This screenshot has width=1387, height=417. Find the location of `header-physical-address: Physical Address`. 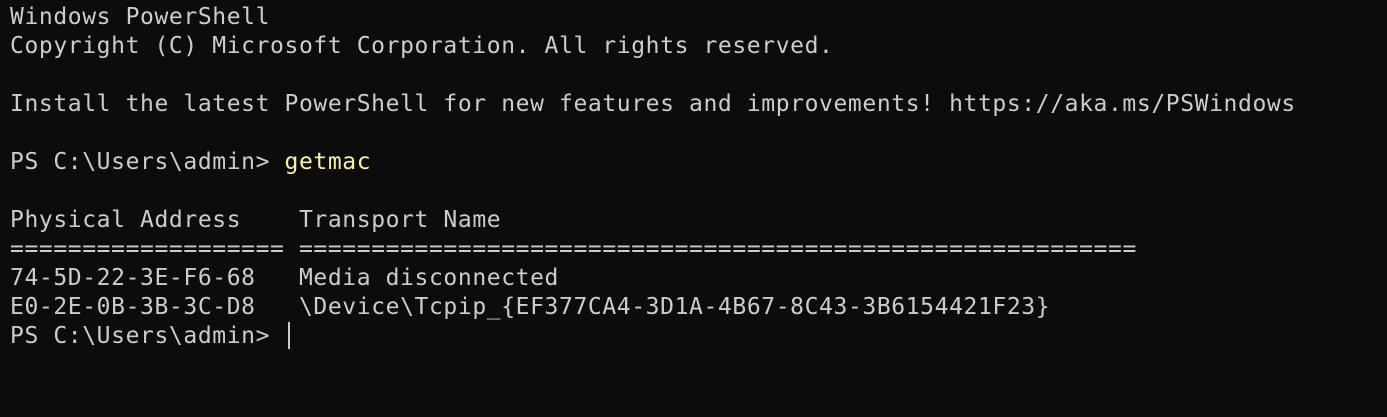

header-physical-address: Physical Address is located at coordinates (126, 220).